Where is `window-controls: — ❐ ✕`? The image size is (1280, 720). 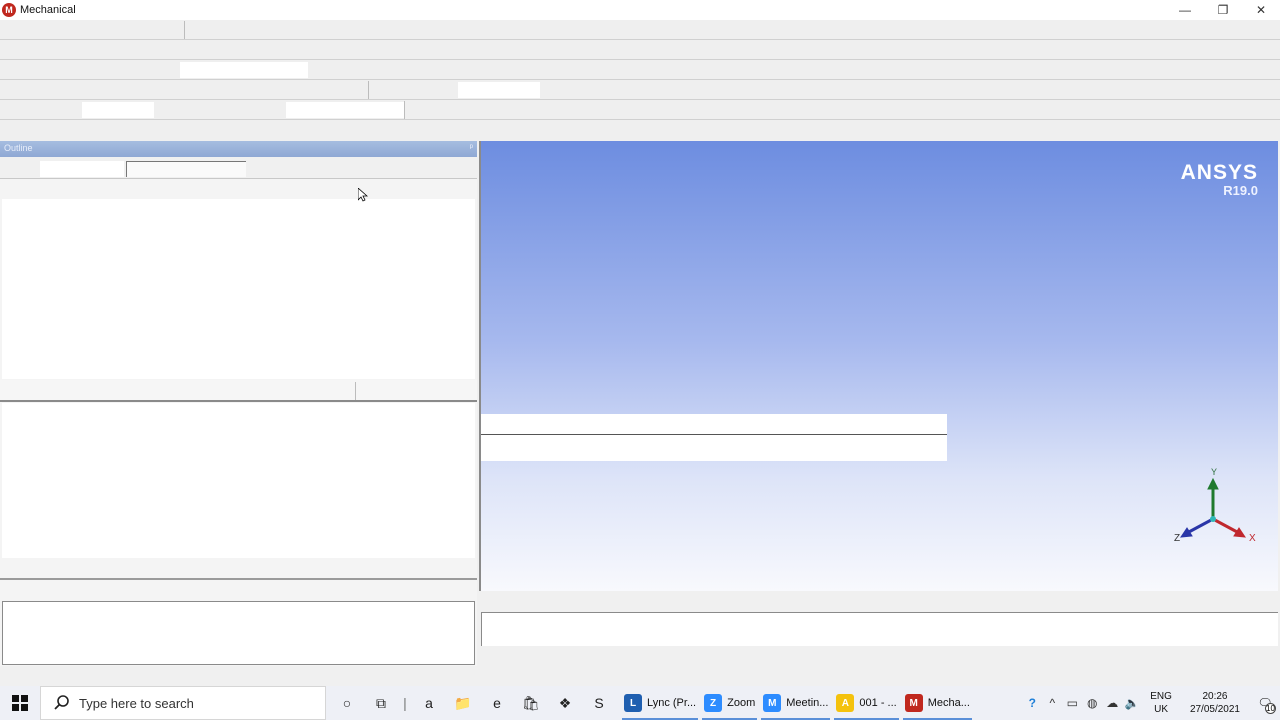
window-controls: — ❐ ✕ is located at coordinates (1223, 10).